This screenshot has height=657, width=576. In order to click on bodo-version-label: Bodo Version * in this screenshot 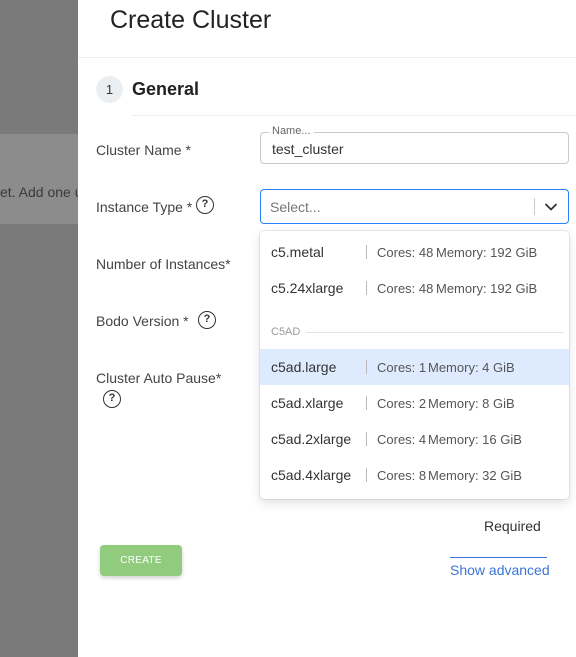, I will do `click(142, 321)`.